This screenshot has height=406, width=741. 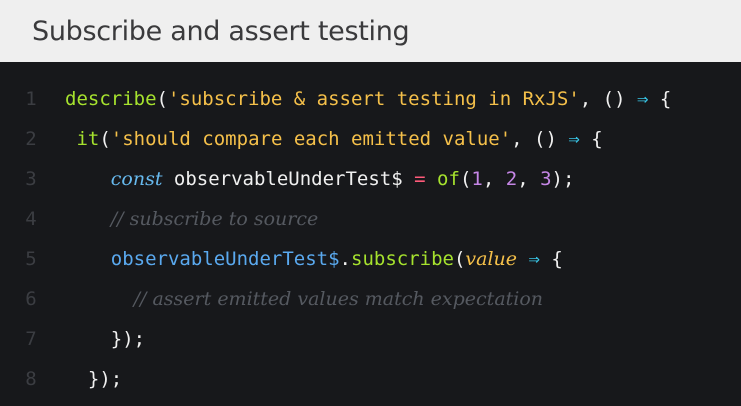 I want to click on token-identifier: observableUnderTest$, so click(x=288, y=179).